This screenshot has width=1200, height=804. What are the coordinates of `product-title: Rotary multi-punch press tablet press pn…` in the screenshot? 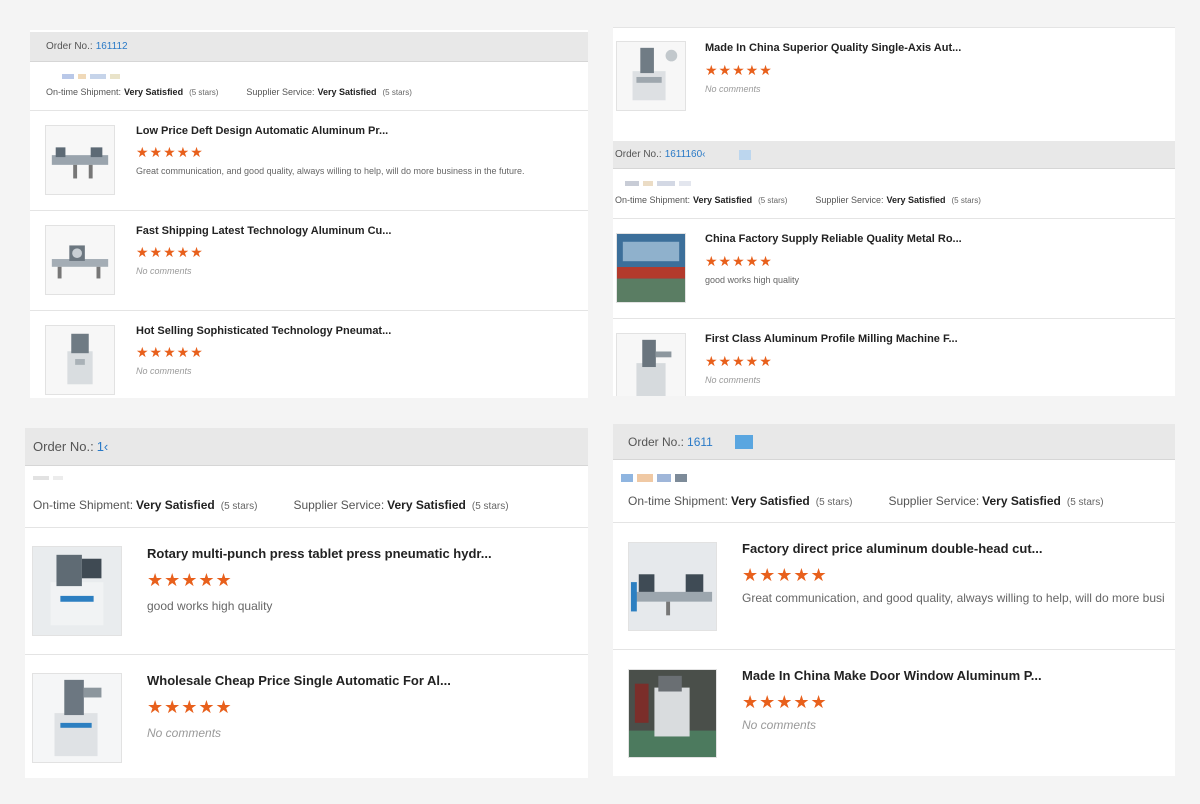 It's located at (362, 553).